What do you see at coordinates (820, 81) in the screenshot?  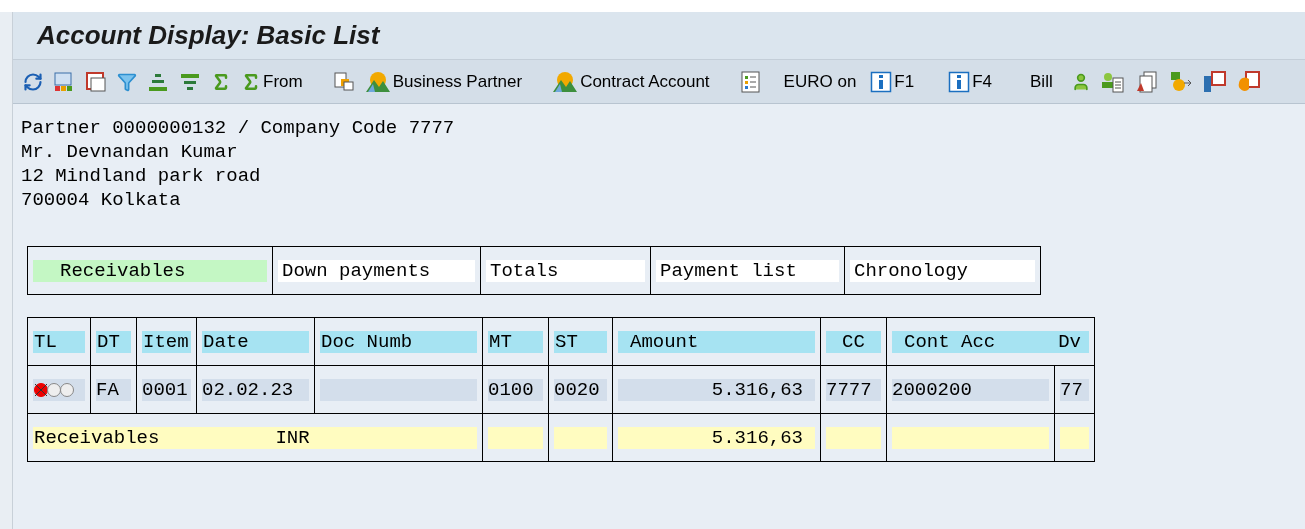 I see `toolbar-button: EURO on` at bounding box center [820, 81].